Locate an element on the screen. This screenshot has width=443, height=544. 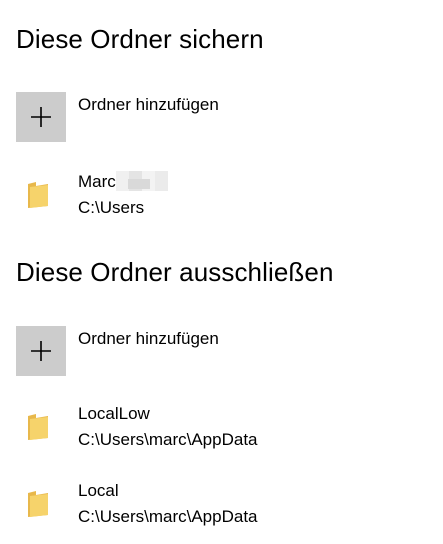
include-section-title: Diese Ordner sichern is located at coordinates (140, 39).